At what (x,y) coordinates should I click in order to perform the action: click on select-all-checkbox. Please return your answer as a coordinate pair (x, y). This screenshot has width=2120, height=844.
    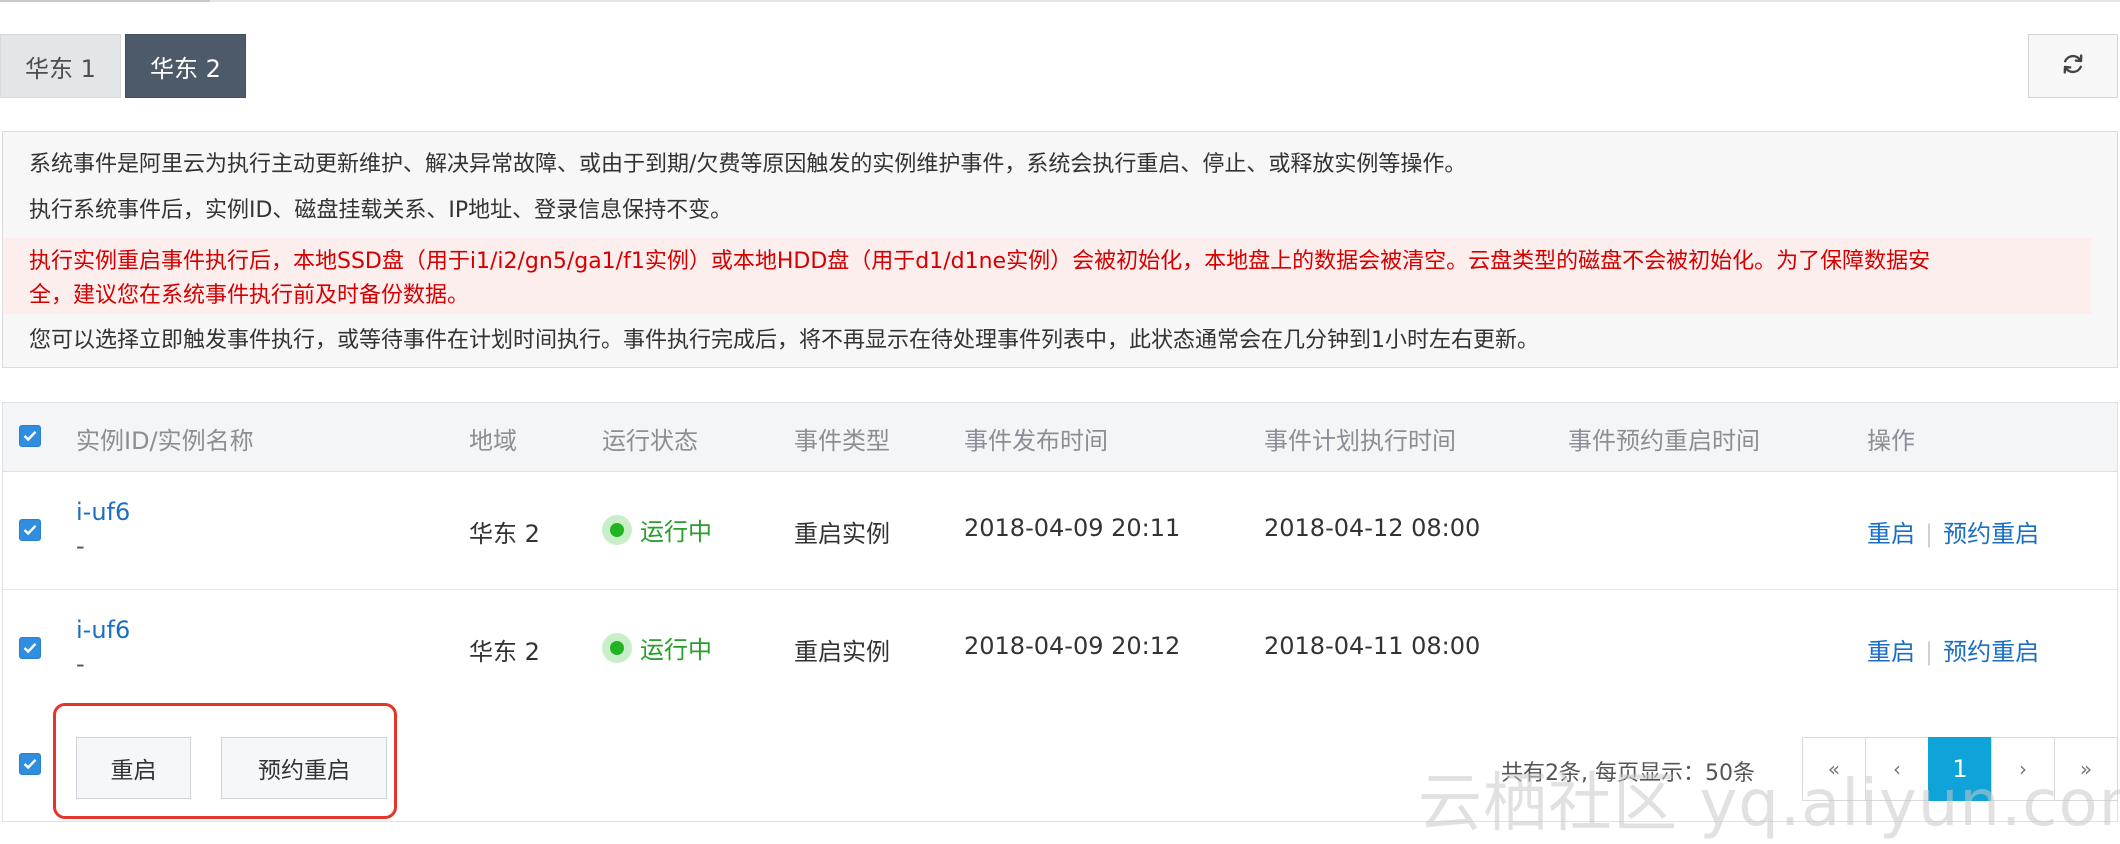
    Looking at the image, I should click on (30, 436).